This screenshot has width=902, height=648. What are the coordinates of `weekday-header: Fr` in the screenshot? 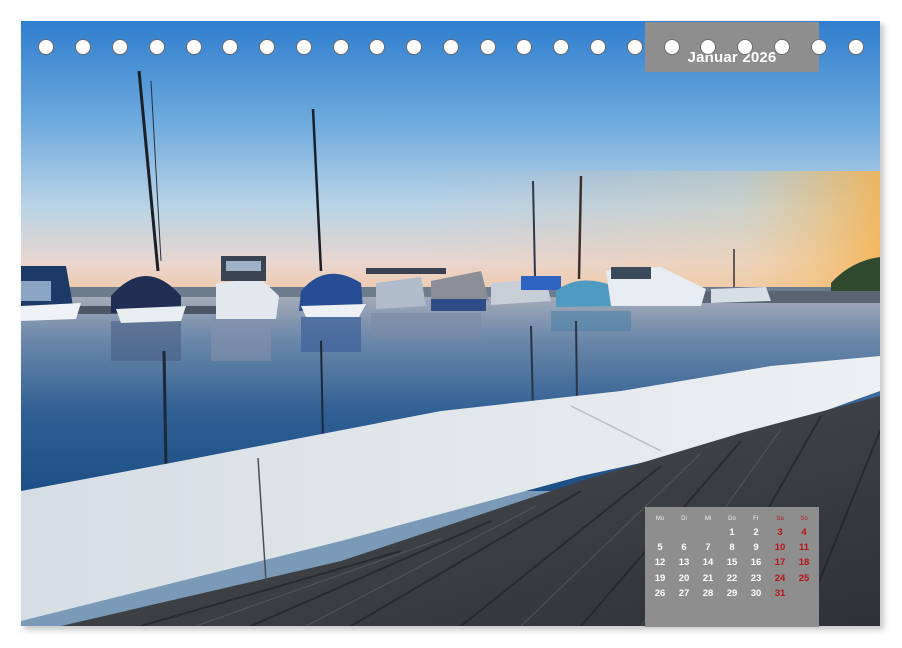 It's located at (756, 519).